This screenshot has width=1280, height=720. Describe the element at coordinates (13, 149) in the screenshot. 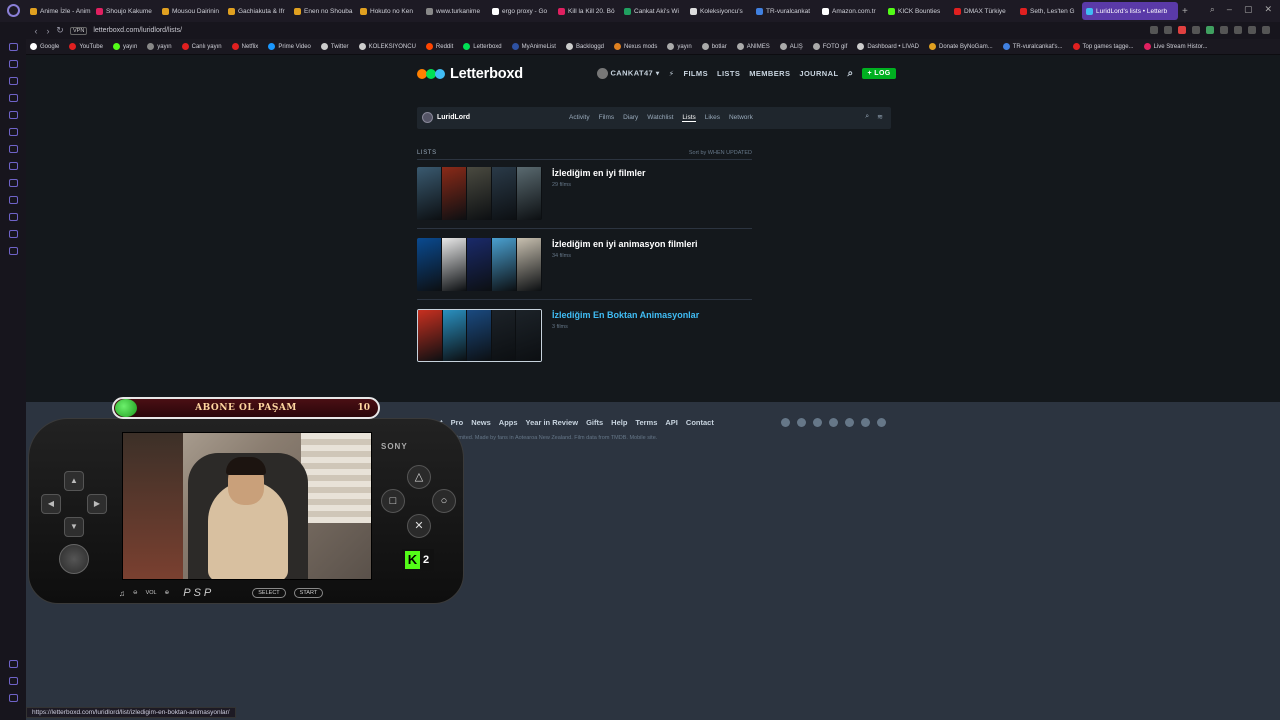

I see `sidebar-twitter-icon` at that location.